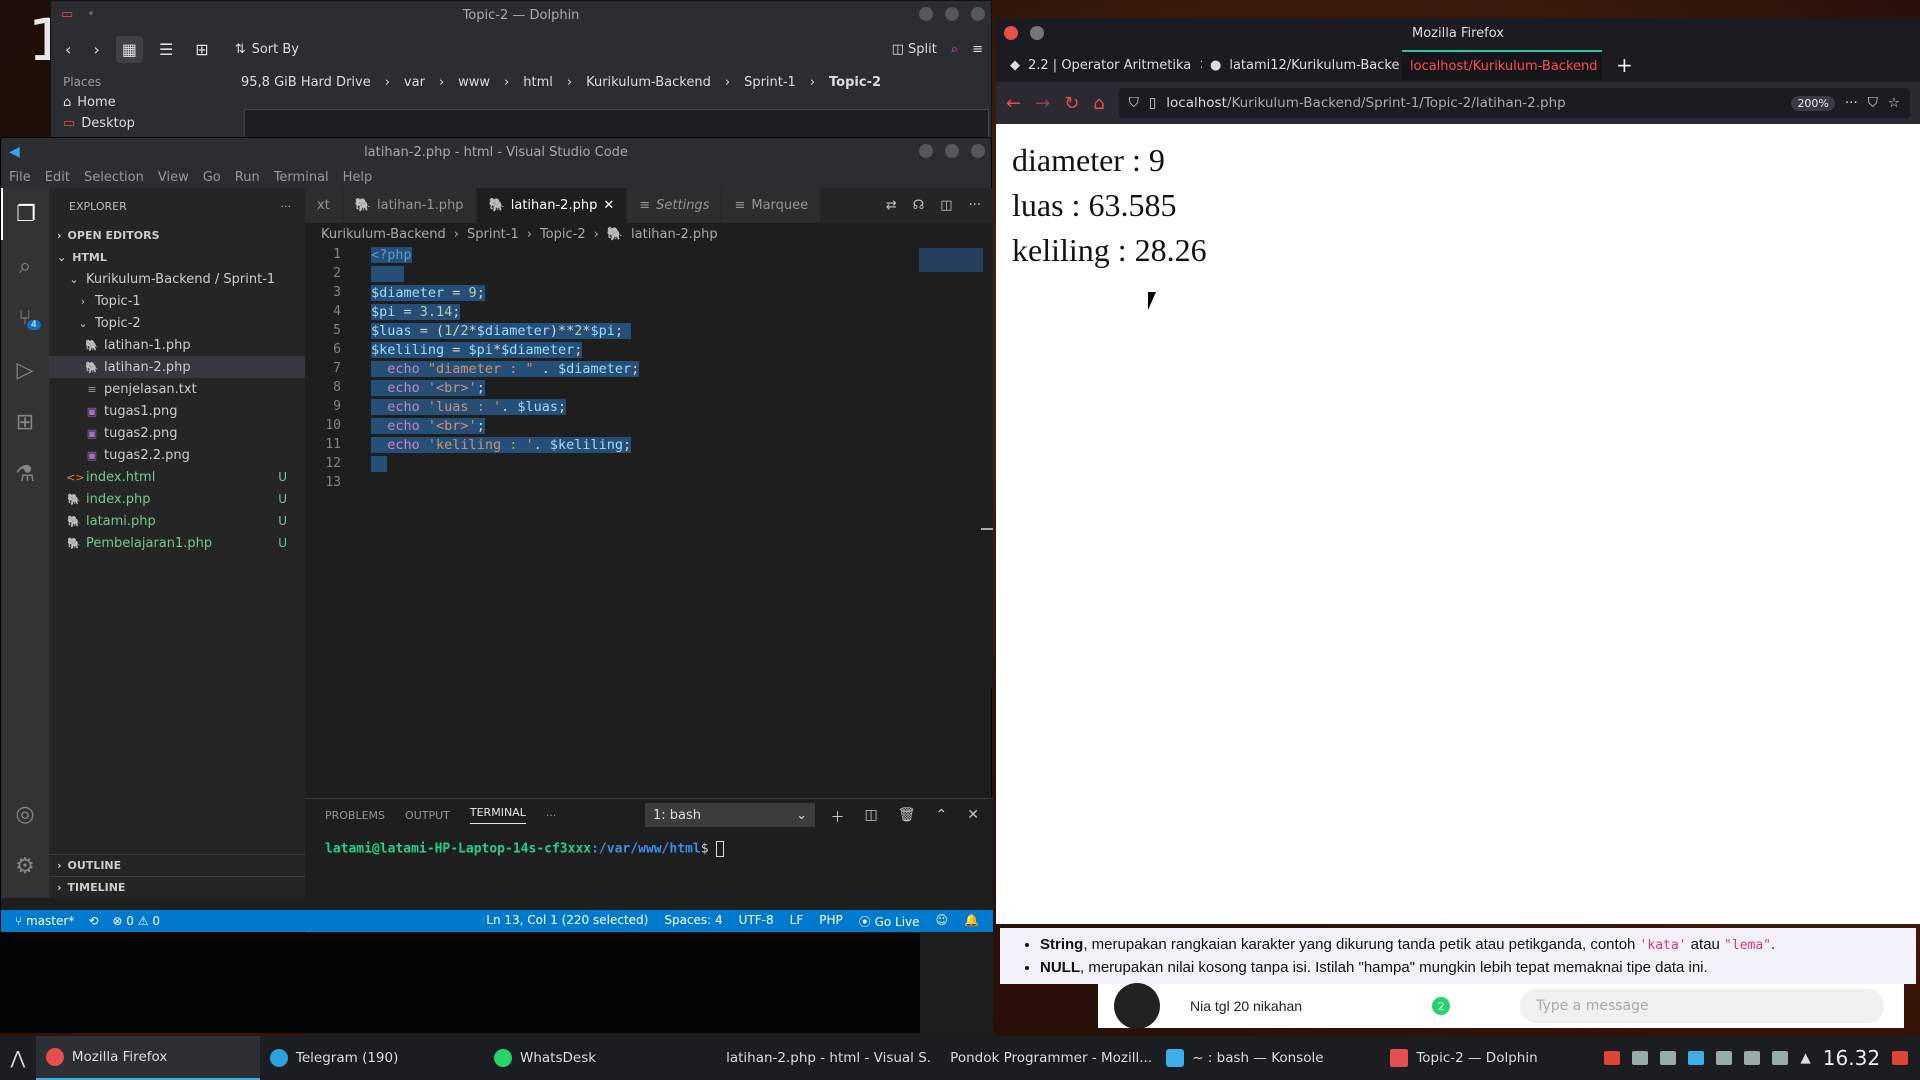  What do you see at coordinates (177, 411) in the screenshot?
I see `tree-item: ▣ tugas1.png` at bounding box center [177, 411].